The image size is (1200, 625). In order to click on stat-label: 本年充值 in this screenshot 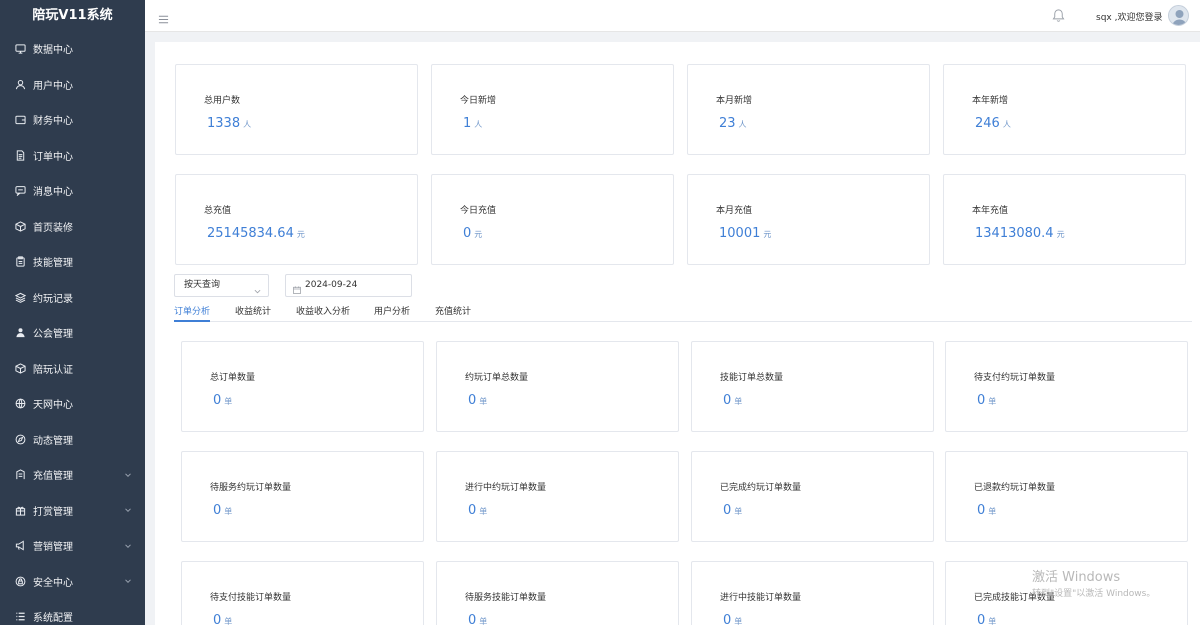, I will do `click(990, 211)`.